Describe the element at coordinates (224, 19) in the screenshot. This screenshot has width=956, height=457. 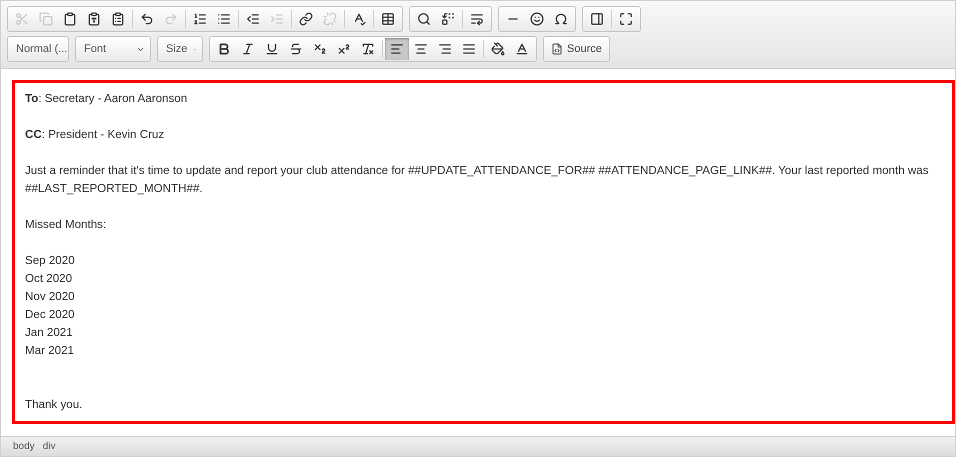
I see `bullet-list-icon` at that location.